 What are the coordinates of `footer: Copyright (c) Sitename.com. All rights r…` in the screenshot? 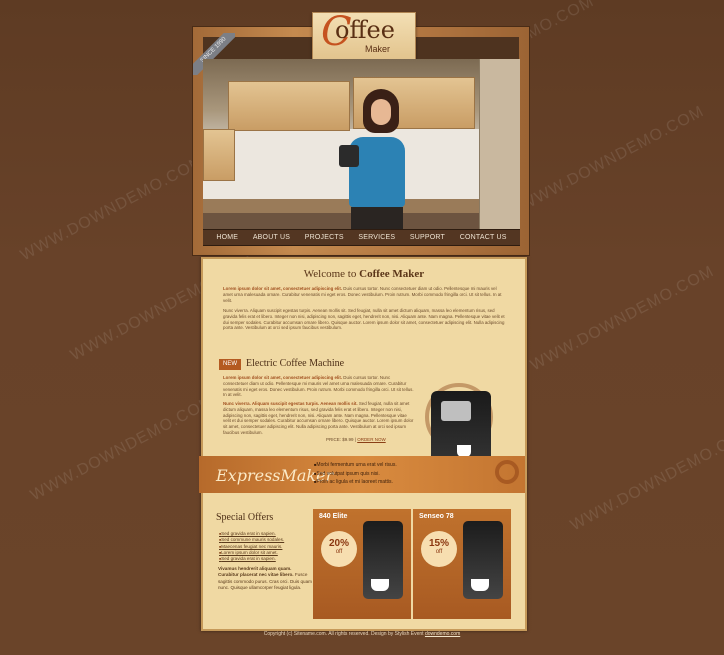 It's located at (362, 634).